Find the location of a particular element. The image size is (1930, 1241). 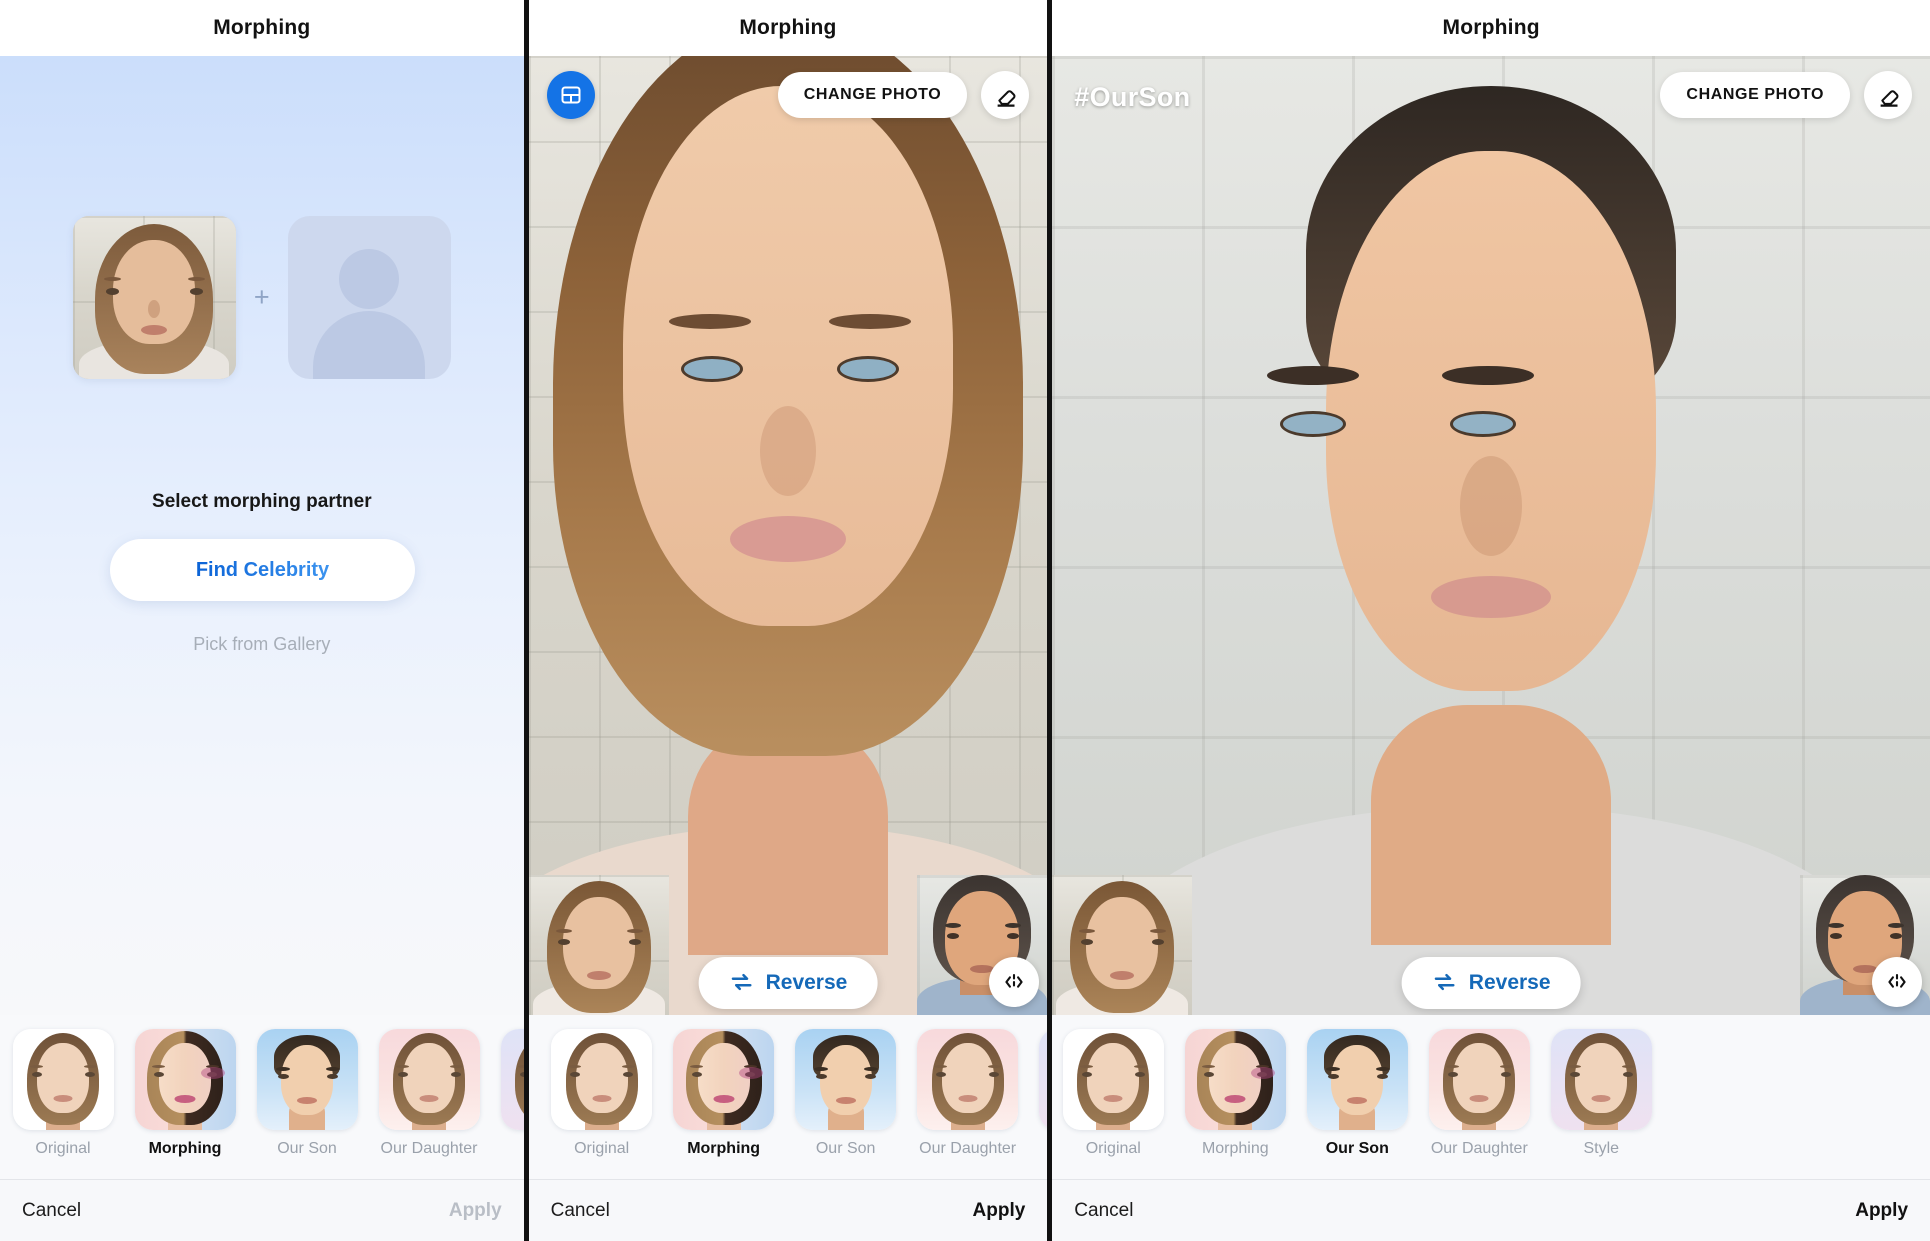

filter-label: Style is located at coordinates (1601, 1148).